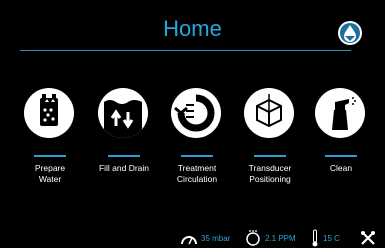 This screenshot has height=248, width=385. What do you see at coordinates (49, 113) in the screenshot?
I see `water-tank-icon` at bounding box center [49, 113].